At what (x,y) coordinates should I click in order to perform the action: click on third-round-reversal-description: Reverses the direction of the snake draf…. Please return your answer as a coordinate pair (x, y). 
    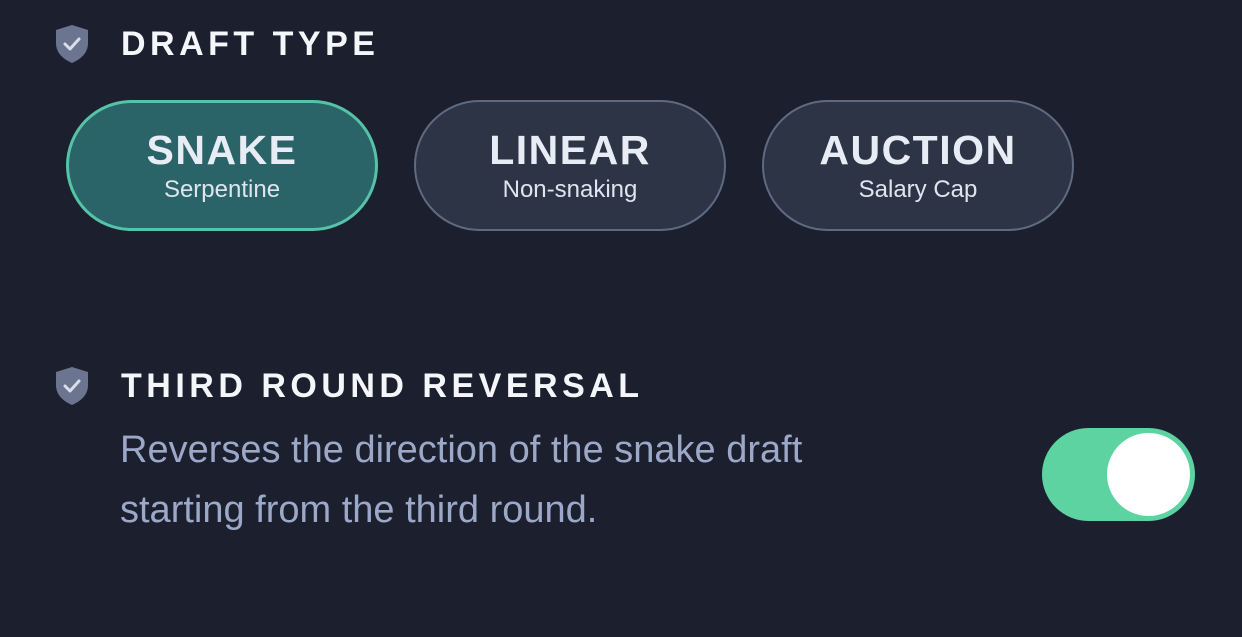
    Looking at the image, I should click on (520, 480).